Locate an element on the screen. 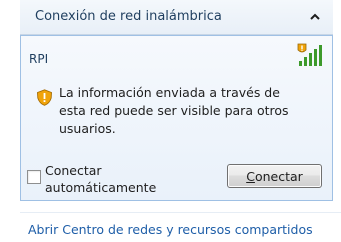 This screenshot has width=341, height=242. network-name: RPI is located at coordinates (39, 59).